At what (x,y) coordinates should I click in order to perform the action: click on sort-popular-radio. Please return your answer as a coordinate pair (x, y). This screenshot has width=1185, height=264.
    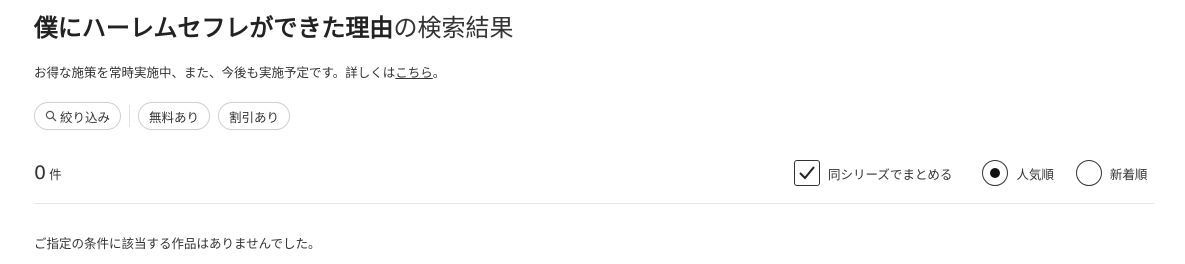
    Looking at the image, I should click on (995, 173).